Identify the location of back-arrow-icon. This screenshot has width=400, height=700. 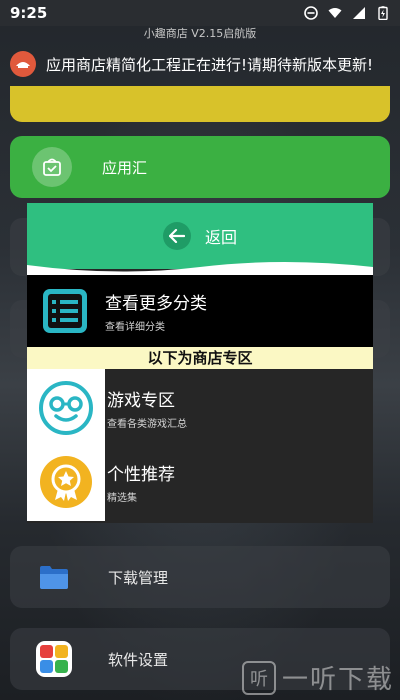
(176, 236).